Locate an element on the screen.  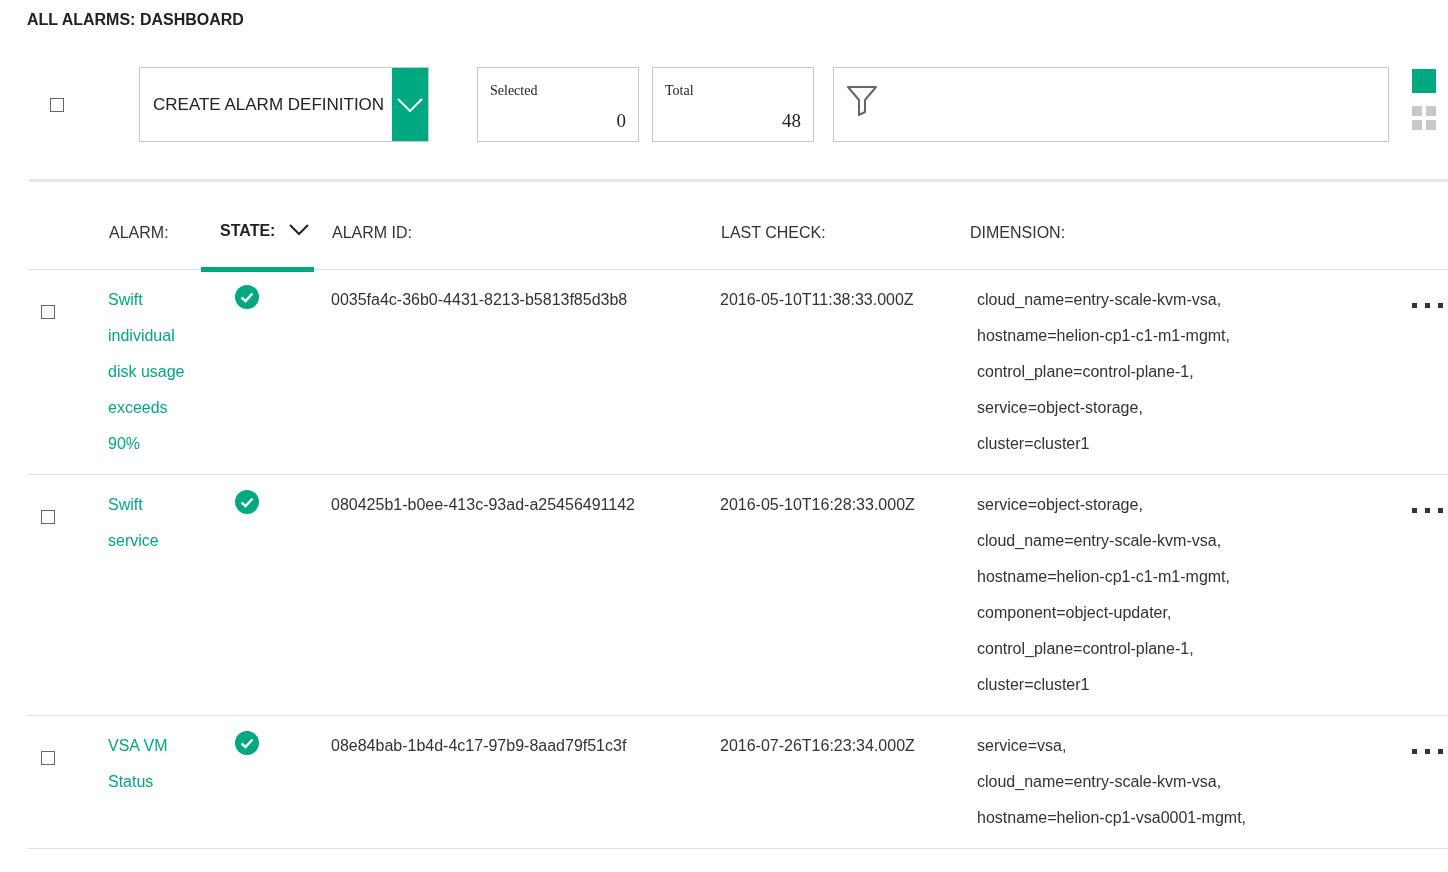
counter-label: Selected is located at coordinates (514, 91).